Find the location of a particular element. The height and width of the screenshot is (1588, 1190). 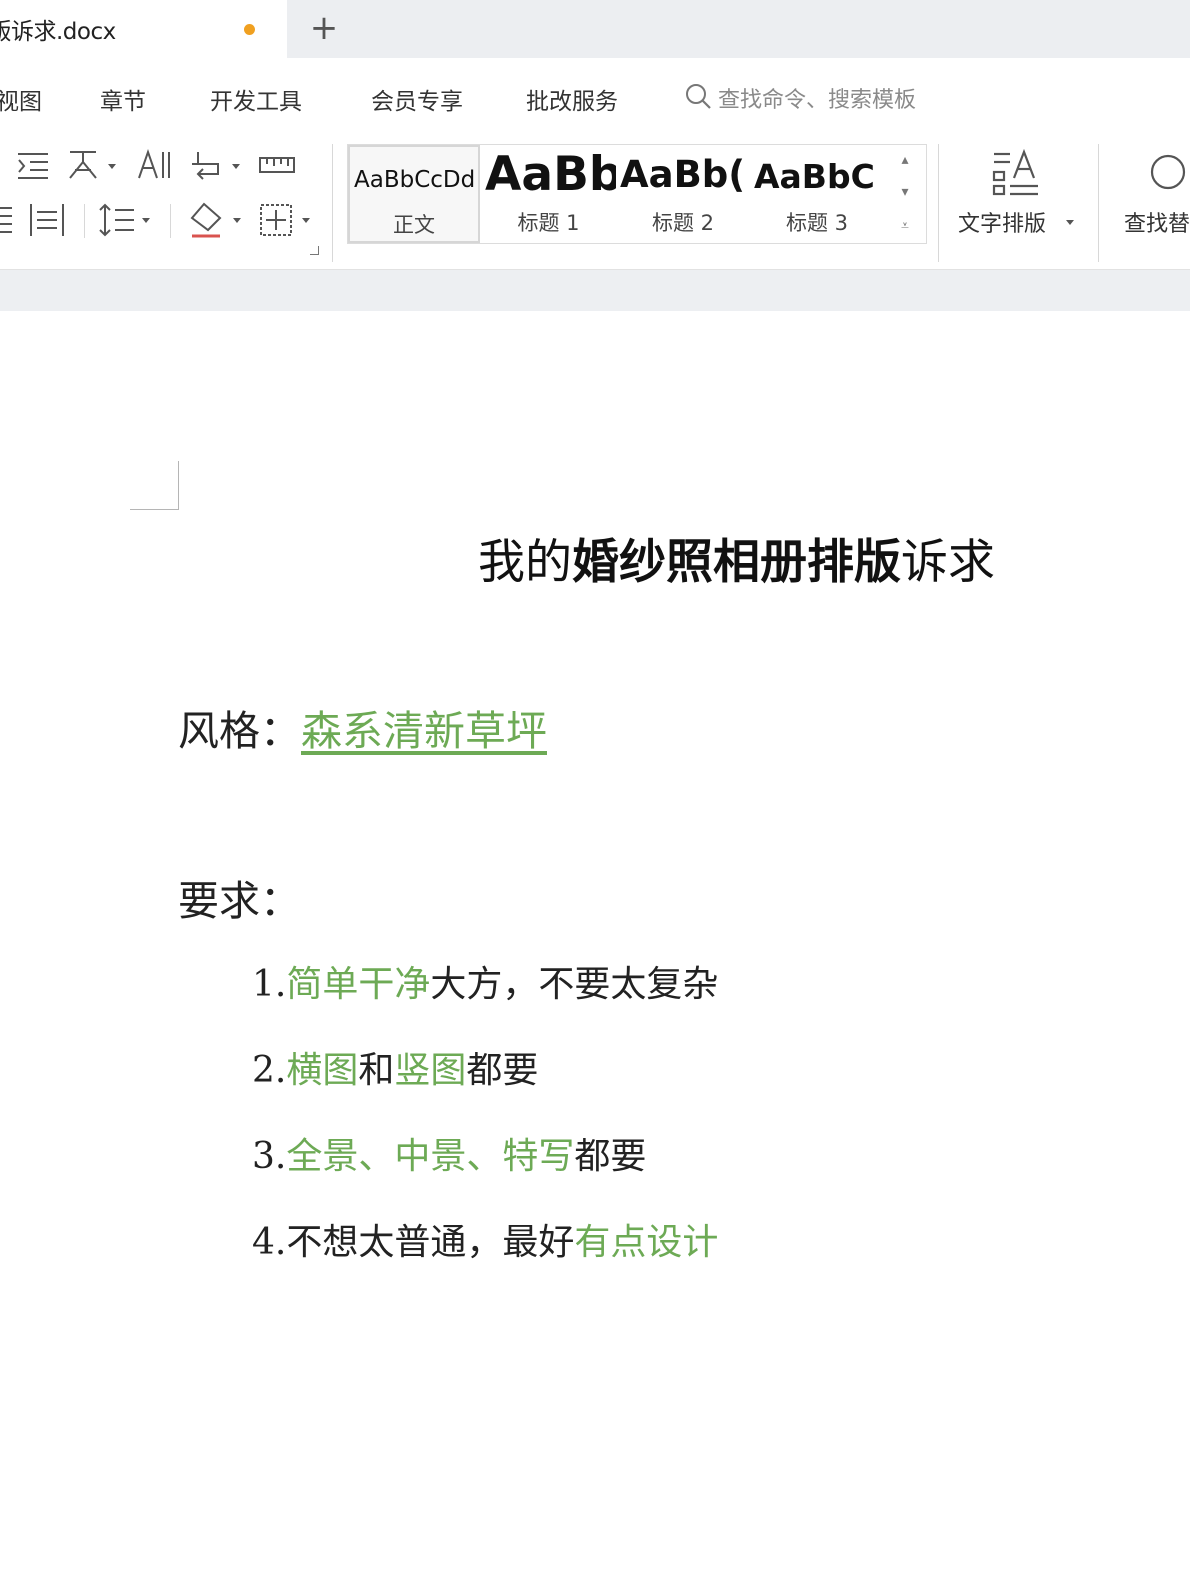

req-highlight: 全景、中景、特写 is located at coordinates (430, 1156).